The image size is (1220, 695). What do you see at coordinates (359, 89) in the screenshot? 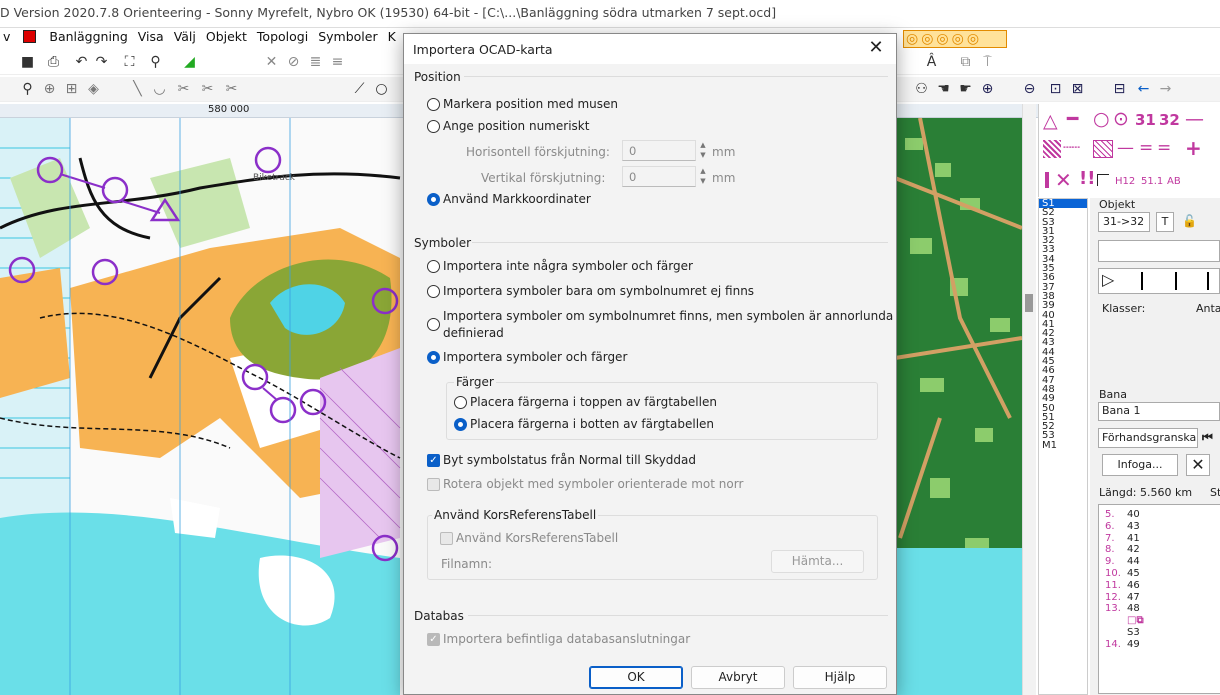
I see `pen-icon: ⟋` at bounding box center [359, 89].